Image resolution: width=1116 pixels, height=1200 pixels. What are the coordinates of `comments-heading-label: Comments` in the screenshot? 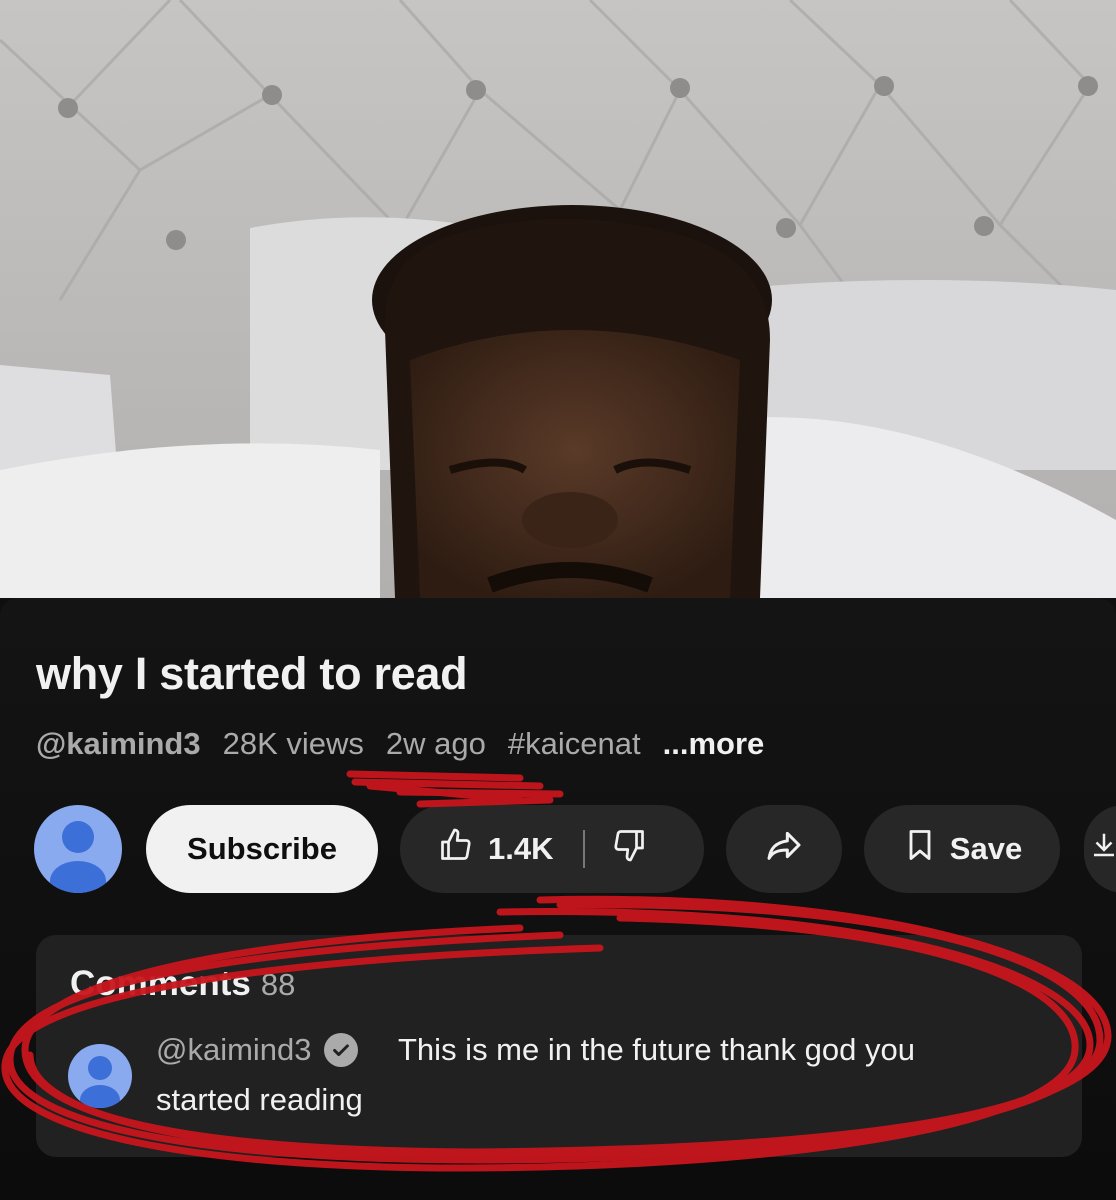 It's located at (160, 983).